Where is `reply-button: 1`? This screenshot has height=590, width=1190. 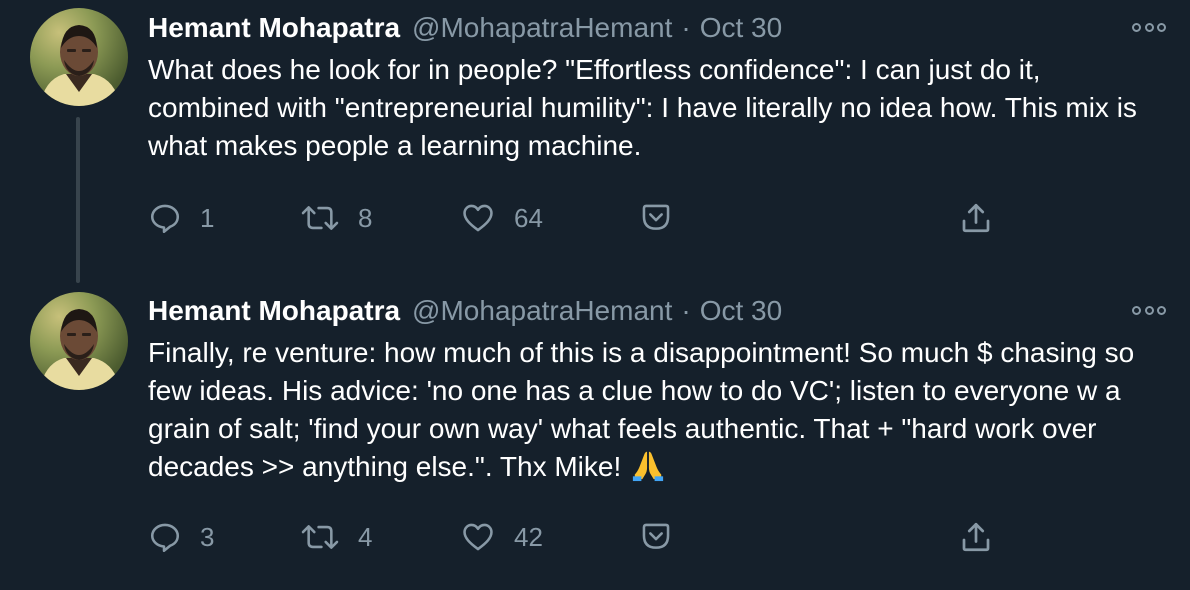
reply-button: 1 is located at coordinates (181, 218).